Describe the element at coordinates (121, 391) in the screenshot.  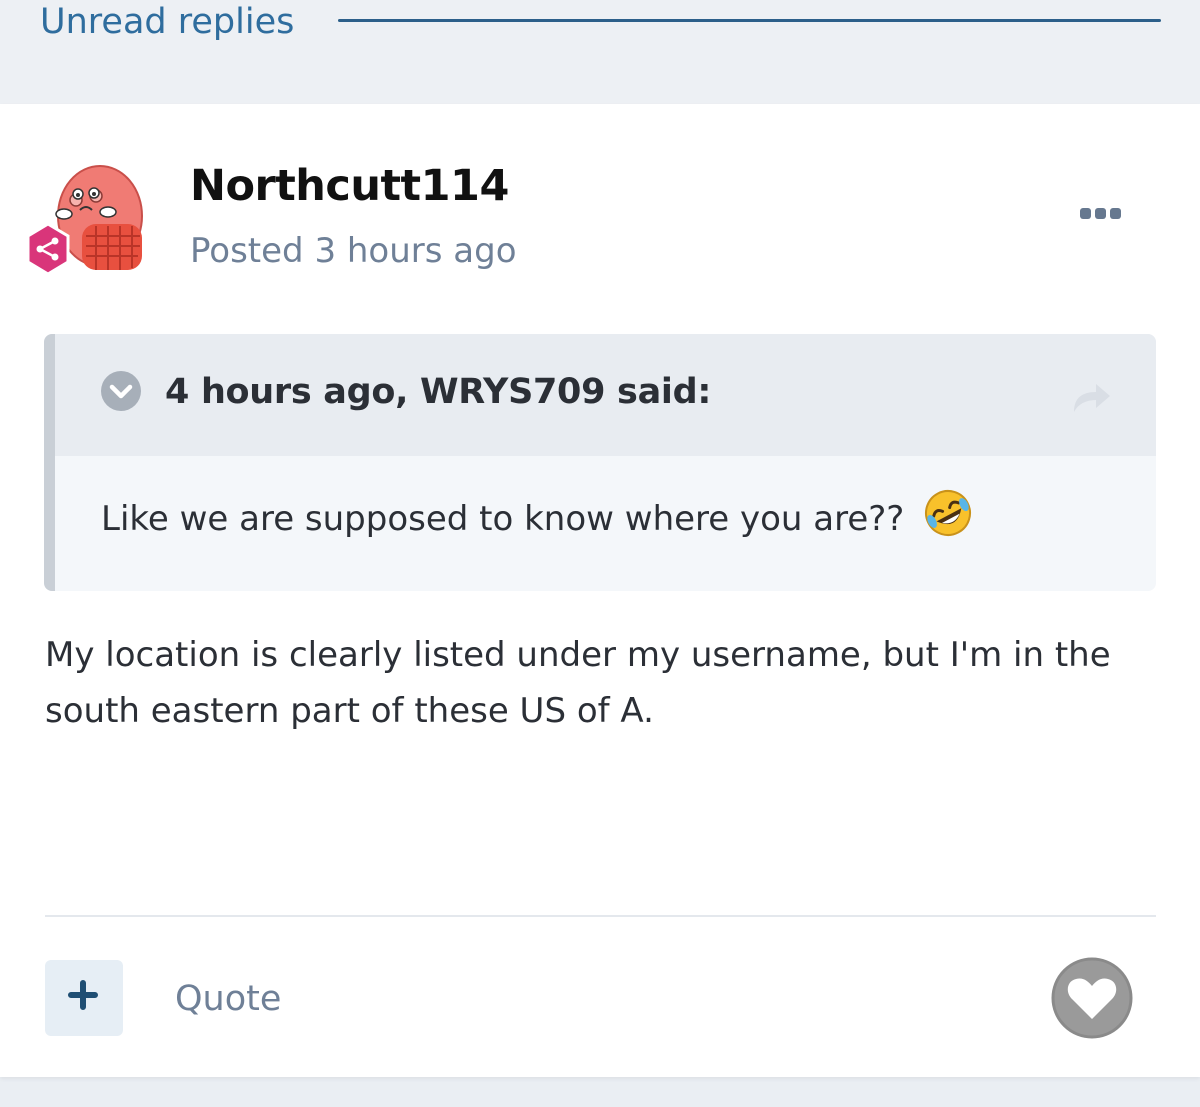
I see `chevron-down-icon` at that location.